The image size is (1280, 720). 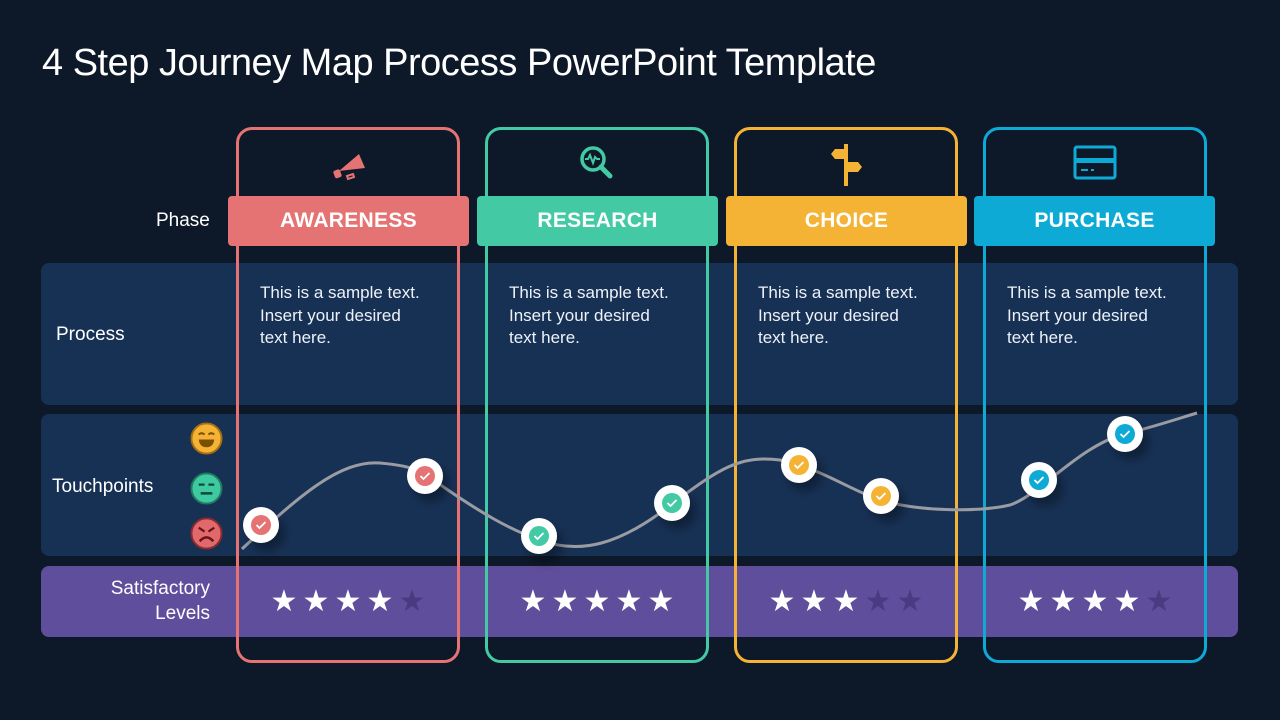 What do you see at coordinates (597, 165) in the screenshot?
I see `magnifier-pulse-icon` at bounding box center [597, 165].